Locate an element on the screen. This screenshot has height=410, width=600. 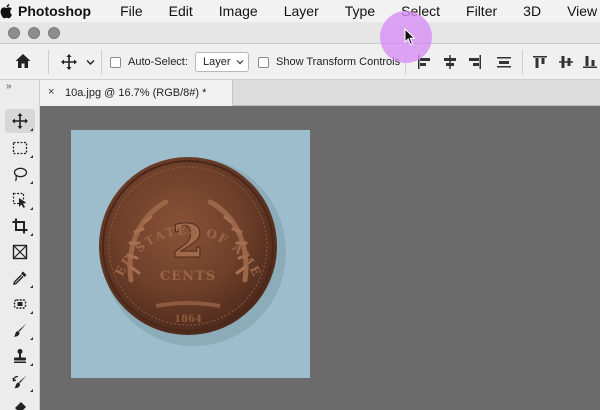
zoom-window-button is located at coordinates (54, 33).